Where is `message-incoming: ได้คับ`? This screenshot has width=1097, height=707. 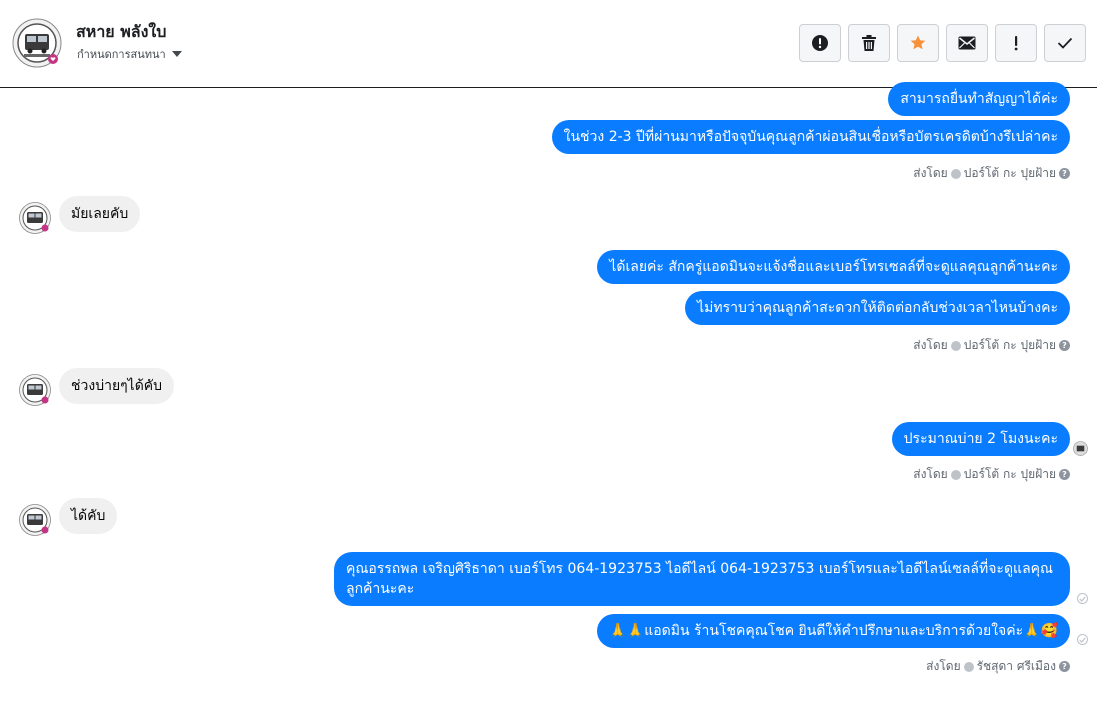
message-incoming: ได้คับ is located at coordinates (88, 516).